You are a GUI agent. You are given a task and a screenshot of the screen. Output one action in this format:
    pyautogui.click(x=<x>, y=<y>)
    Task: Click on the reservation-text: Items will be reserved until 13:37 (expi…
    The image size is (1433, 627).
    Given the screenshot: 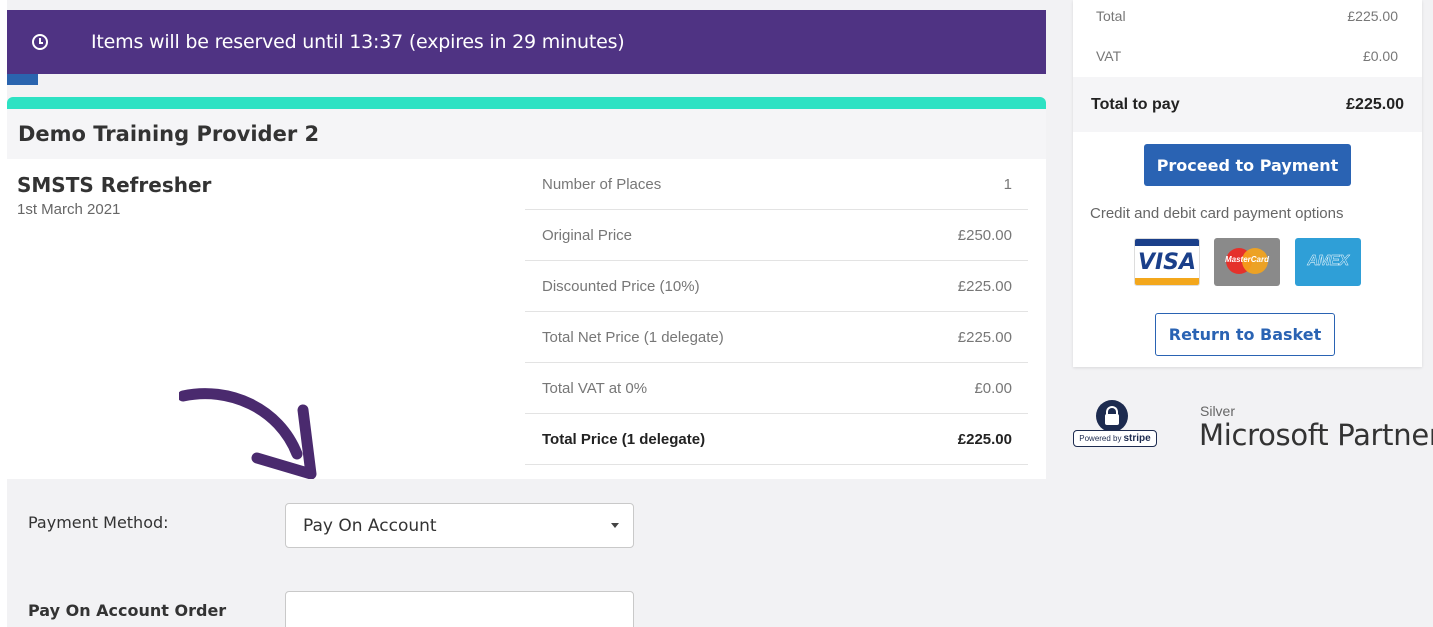 What is the action you would take?
    pyautogui.click(x=358, y=42)
    